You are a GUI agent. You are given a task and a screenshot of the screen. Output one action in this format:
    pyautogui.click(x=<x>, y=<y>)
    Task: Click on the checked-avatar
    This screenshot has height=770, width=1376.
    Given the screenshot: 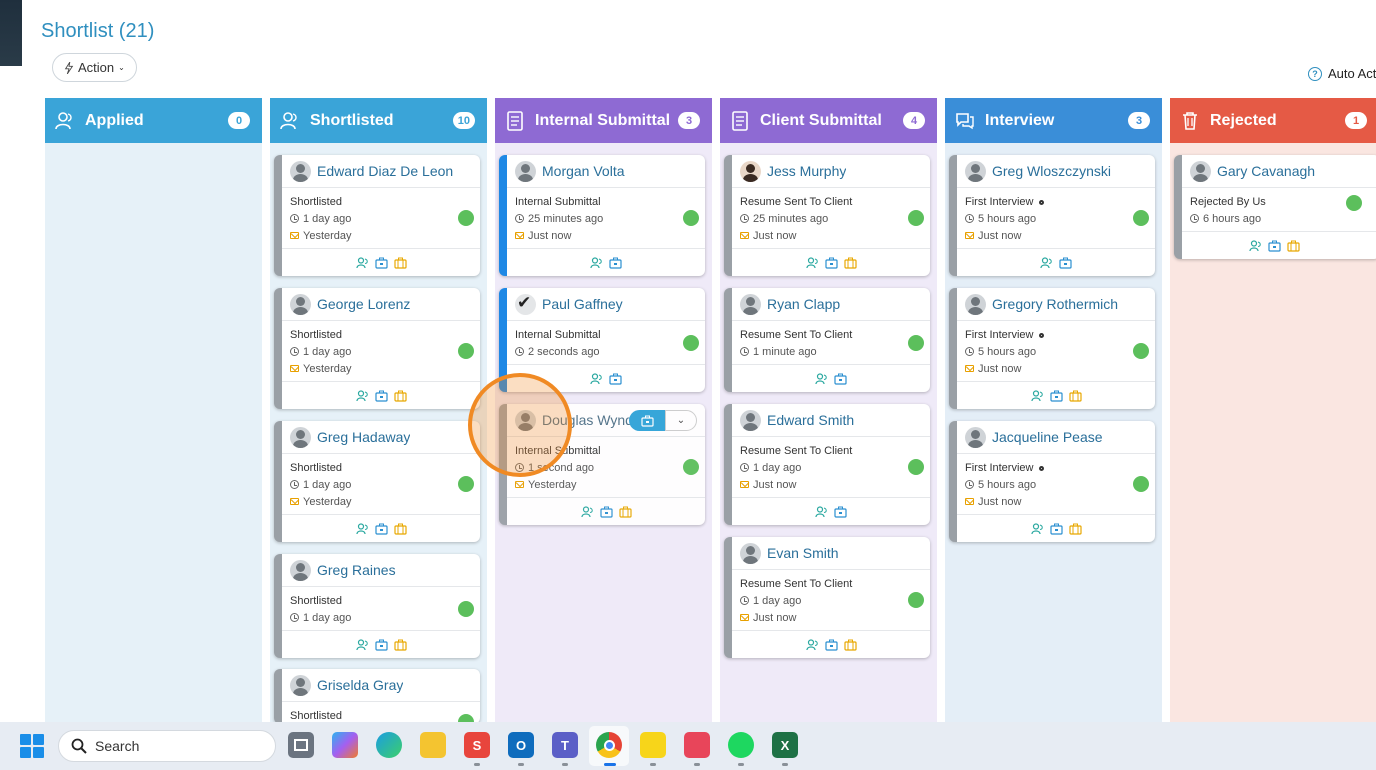 What is the action you would take?
    pyautogui.click(x=525, y=304)
    